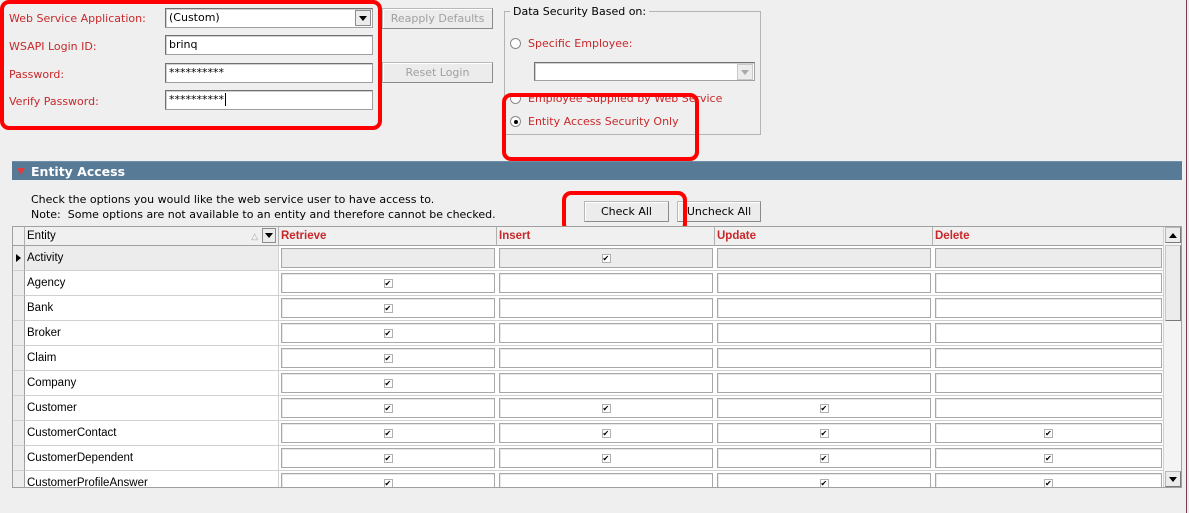  What do you see at coordinates (21, 171) in the screenshot?
I see `collapse-triangle-icon` at bounding box center [21, 171].